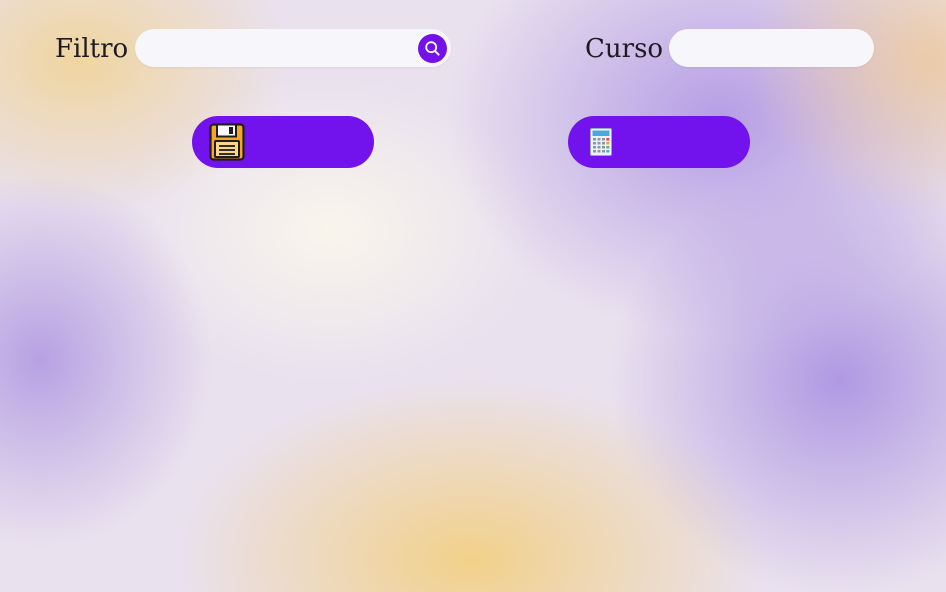 This screenshot has width=946, height=592. I want to click on calculate-button, so click(659, 142).